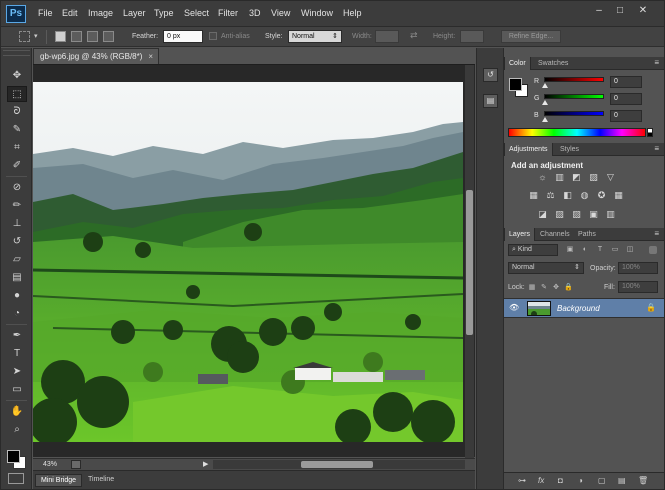  Describe the element at coordinates (16, 478) in the screenshot. I see `quick-mask-icon` at that location.